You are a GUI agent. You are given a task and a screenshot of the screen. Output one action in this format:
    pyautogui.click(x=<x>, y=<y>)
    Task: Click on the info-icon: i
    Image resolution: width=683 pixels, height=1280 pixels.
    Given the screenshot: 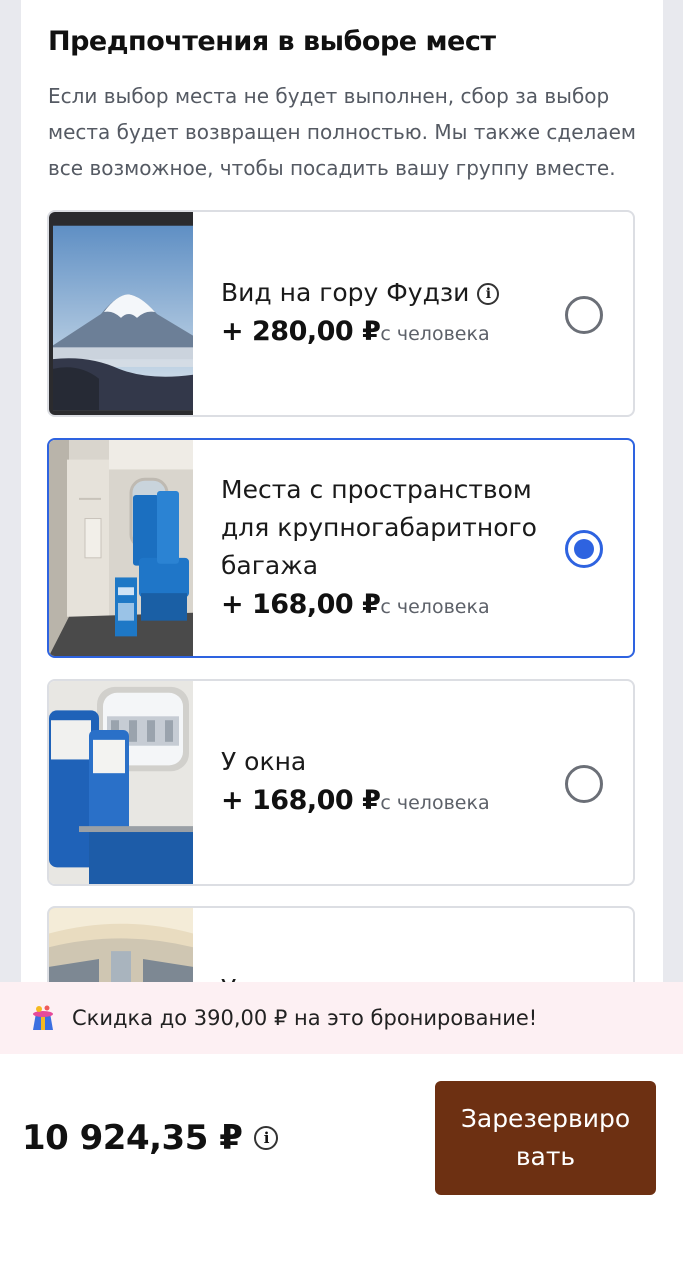 What is the action you would take?
    pyautogui.click(x=488, y=294)
    